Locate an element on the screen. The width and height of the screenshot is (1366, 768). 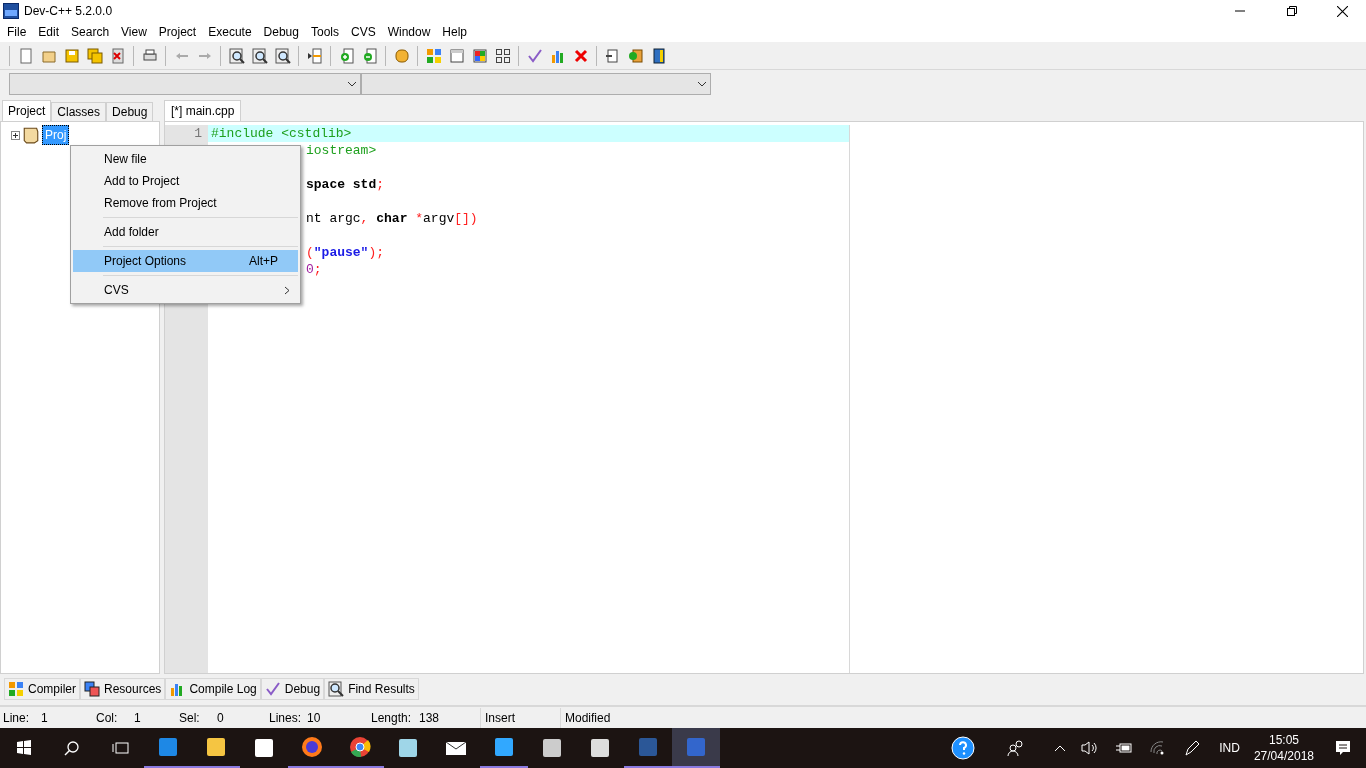
output-tab: Compile Log is located at coordinates (213, 689).